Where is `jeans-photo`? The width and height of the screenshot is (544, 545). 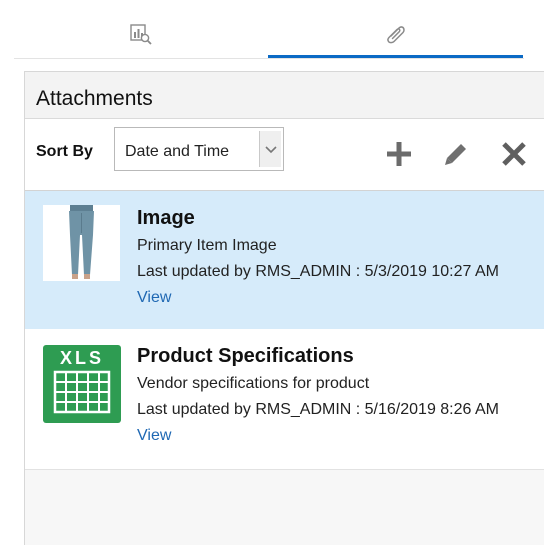 jeans-photo is located at coordinates (81, 243).